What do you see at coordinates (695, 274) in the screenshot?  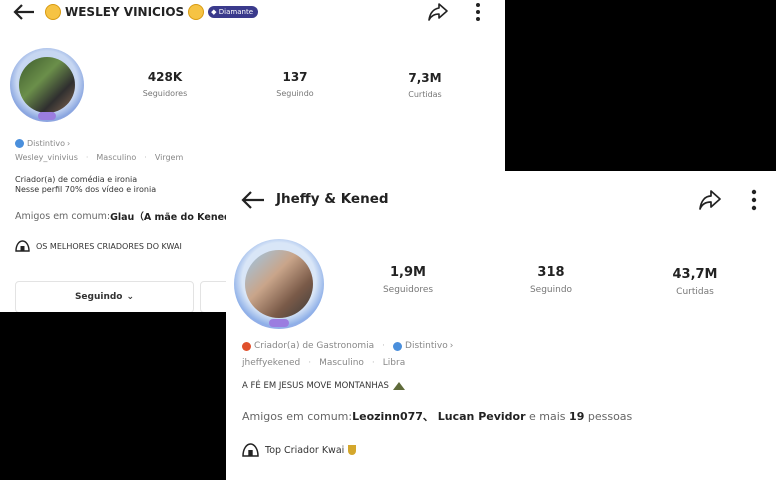 I see `likes-count: 43,7M` at bounding box center [695, 274].